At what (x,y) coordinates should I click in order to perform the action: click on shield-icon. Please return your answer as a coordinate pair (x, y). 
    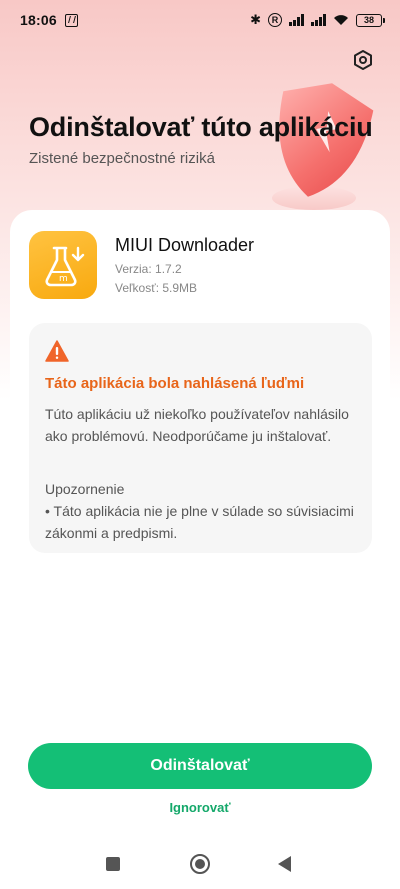
    Looking at the image, I should click on (323, 146).